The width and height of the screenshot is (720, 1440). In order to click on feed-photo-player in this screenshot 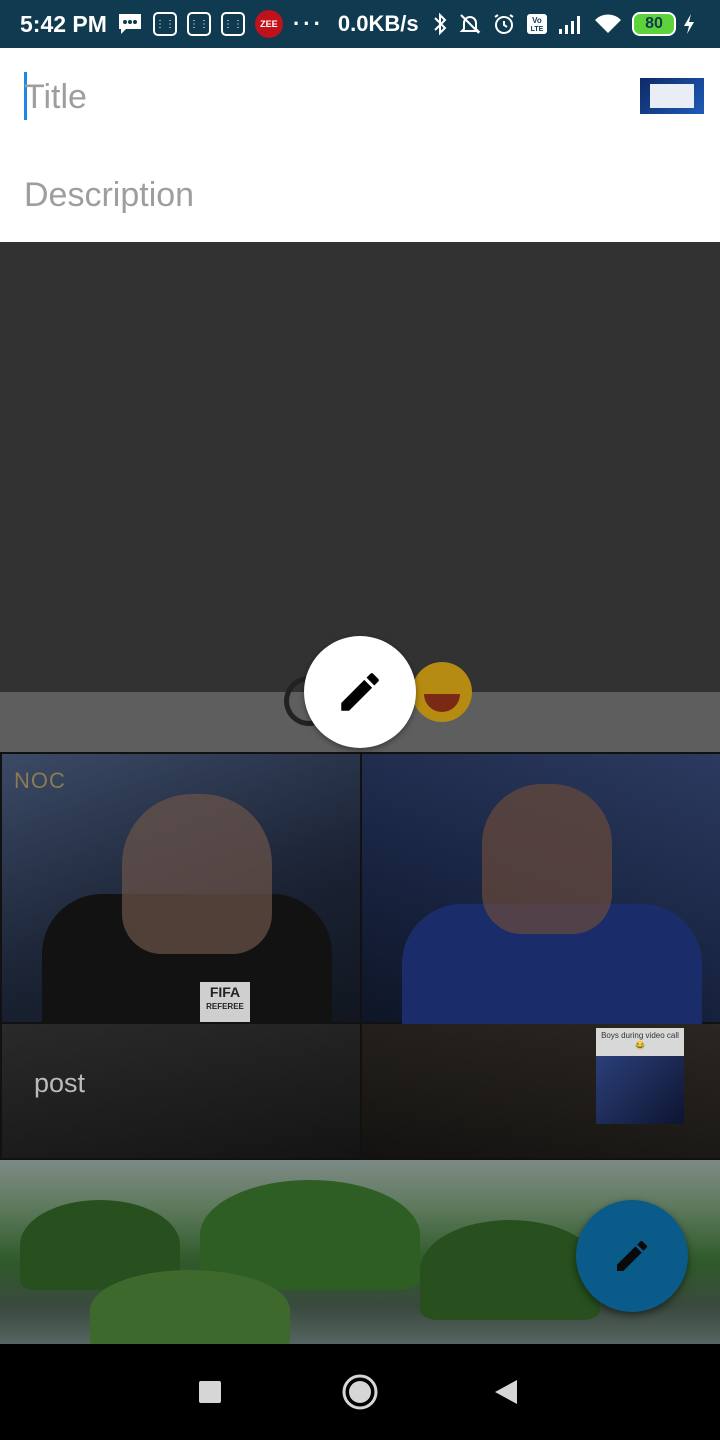, I will do `click(541, 889)`.